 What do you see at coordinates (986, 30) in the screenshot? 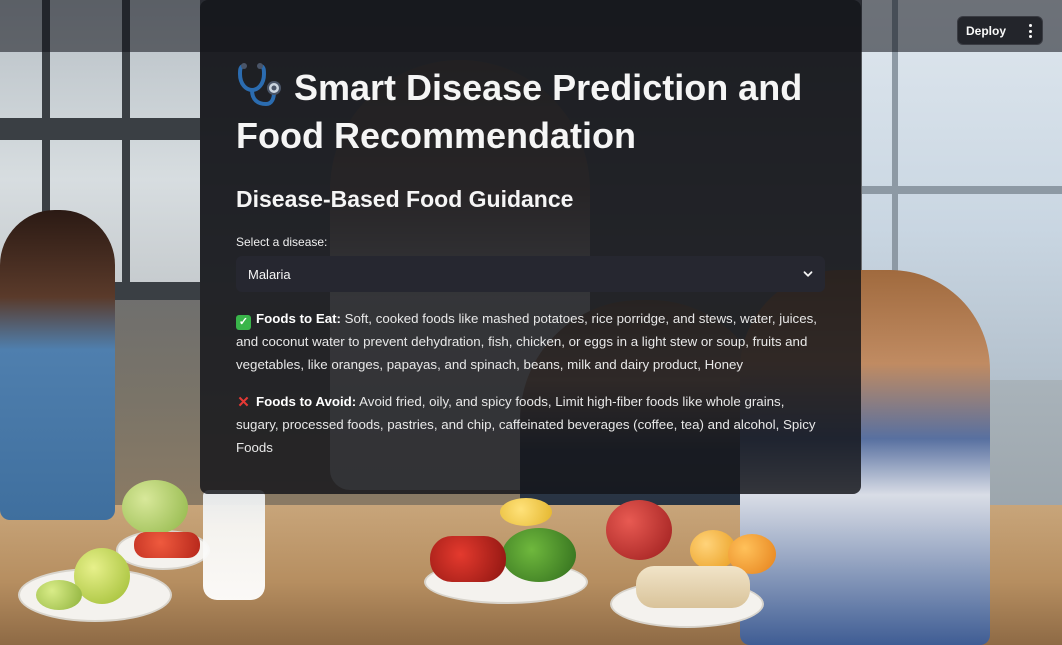
I see `deploy-label: Deploy` at bounding box center [986, 30].